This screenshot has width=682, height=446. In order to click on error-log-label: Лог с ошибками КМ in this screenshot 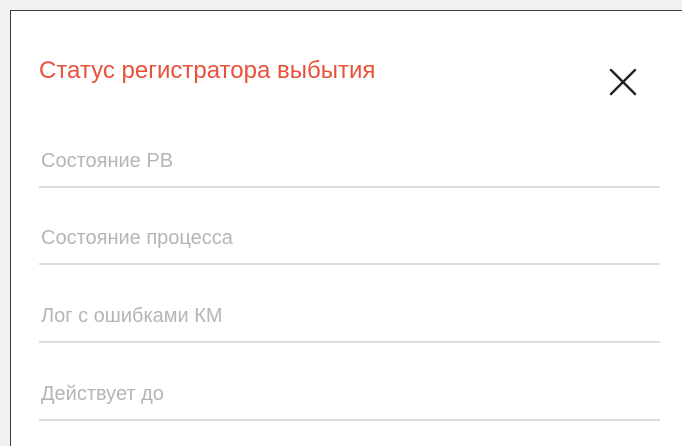, I will do `click(132, 316)`.